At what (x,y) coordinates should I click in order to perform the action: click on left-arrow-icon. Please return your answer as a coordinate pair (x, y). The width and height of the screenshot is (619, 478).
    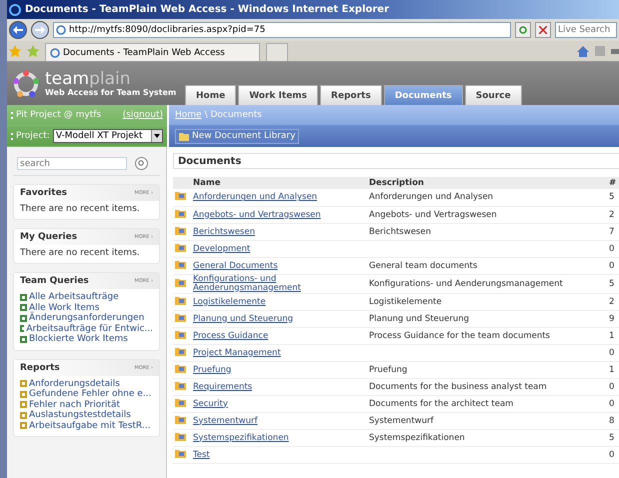
    Looking at the image, I should click on (18, 30).